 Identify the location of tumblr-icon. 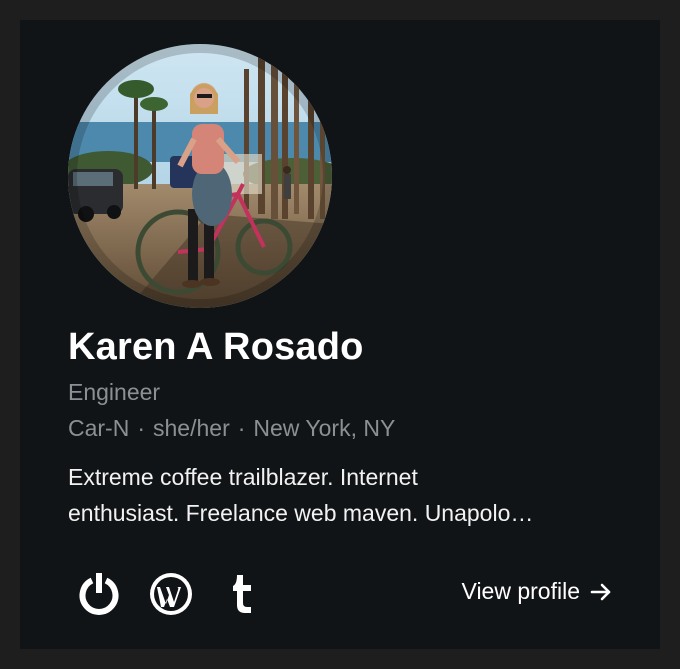
(243, 594).